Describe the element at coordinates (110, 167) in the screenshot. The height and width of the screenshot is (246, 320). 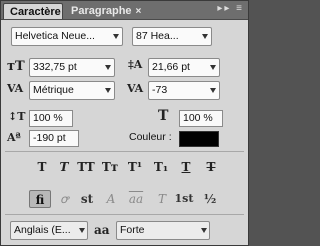
I see `small-caps-button: Tт` at that location.